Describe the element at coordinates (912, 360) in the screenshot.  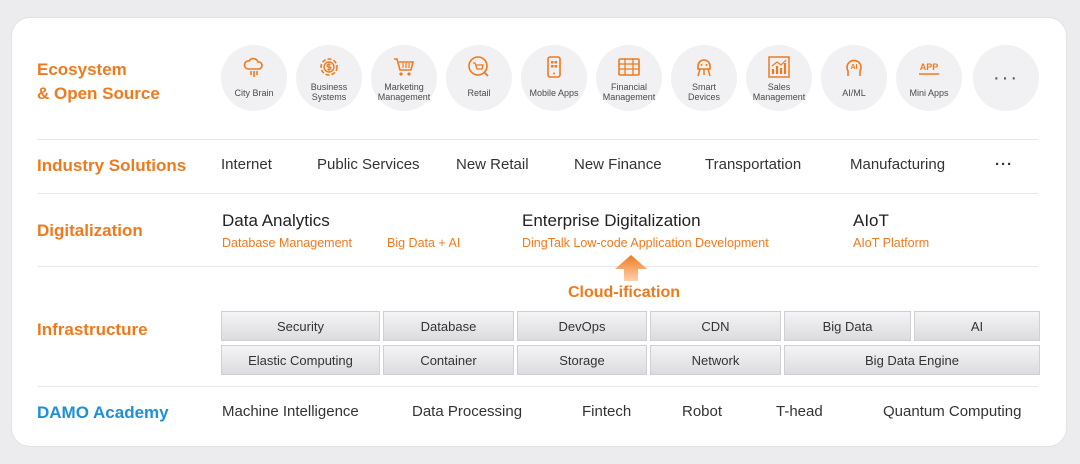
I see `infra-cell-big-data-engine: Big Data Engine` at that location.